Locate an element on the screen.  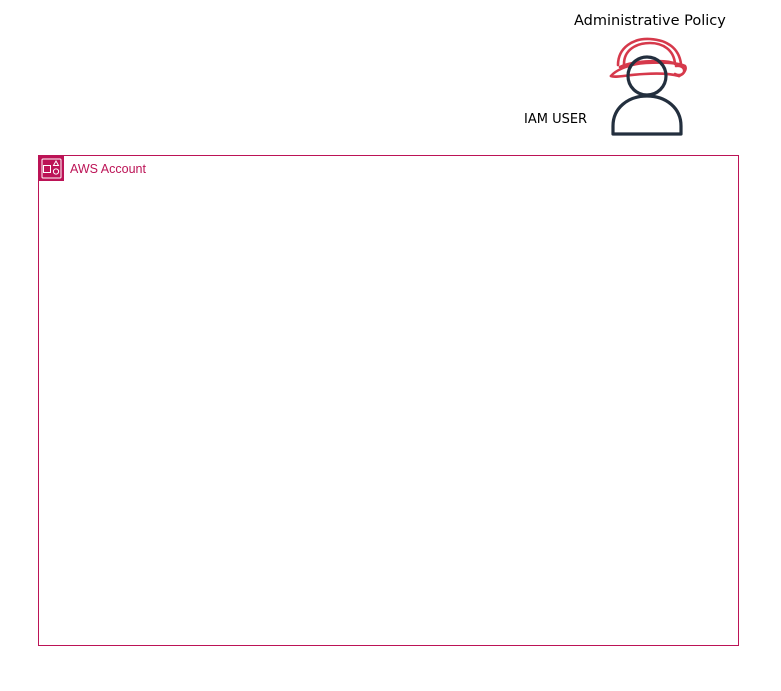
aws-account-icon is located at coordinates (51, 168).